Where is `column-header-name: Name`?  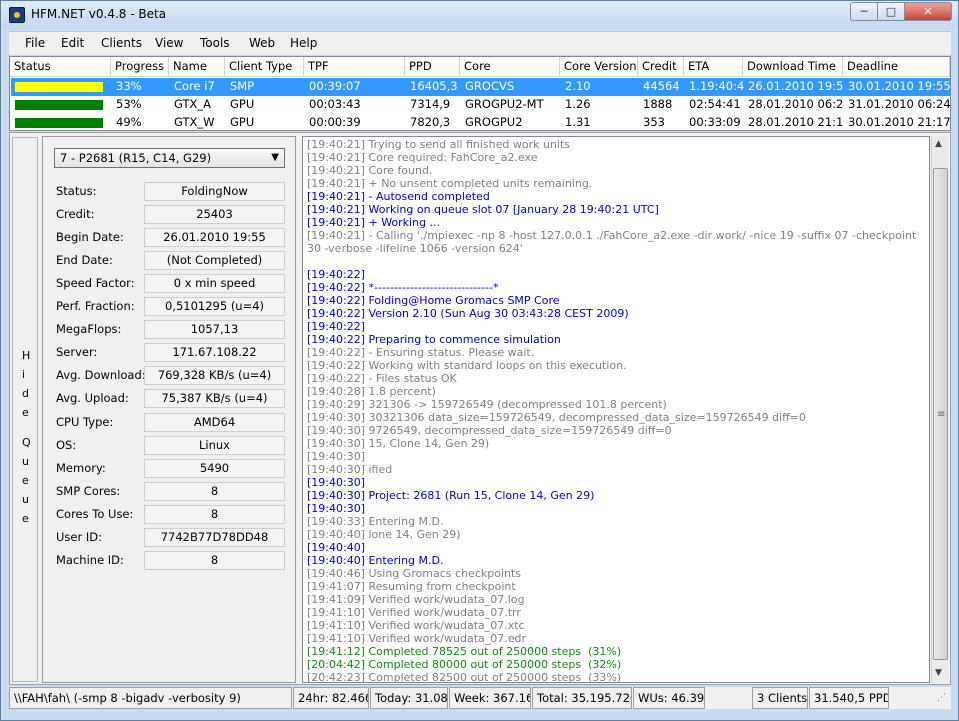
column-header-name: Name is located at coordinates (197, 67).